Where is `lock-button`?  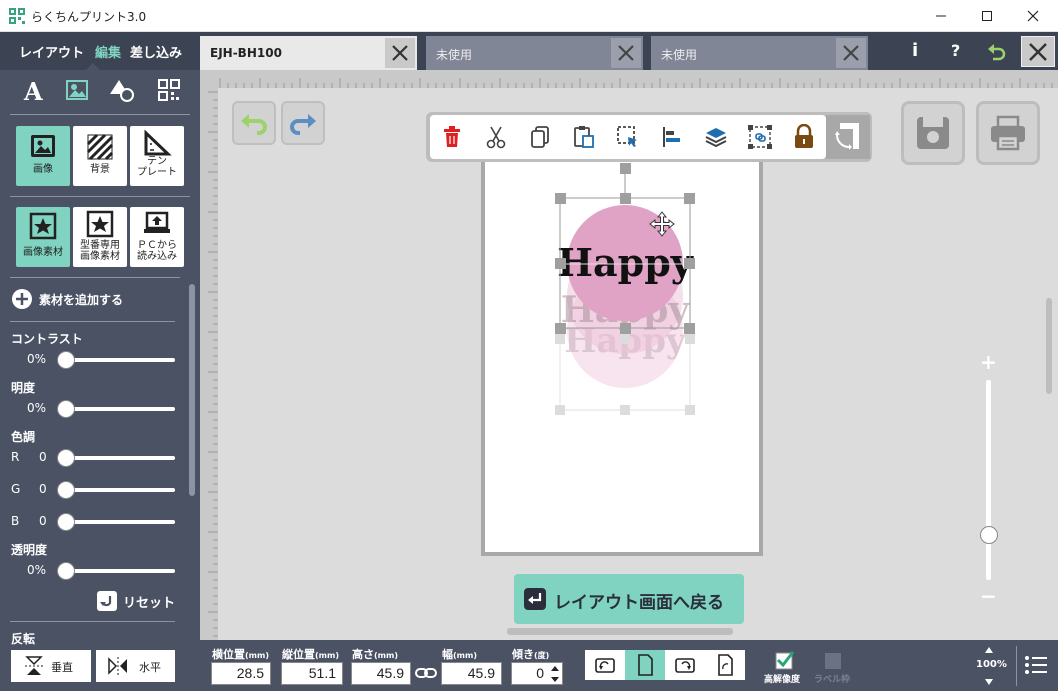
lock-button is located at coordinates (804, 137).